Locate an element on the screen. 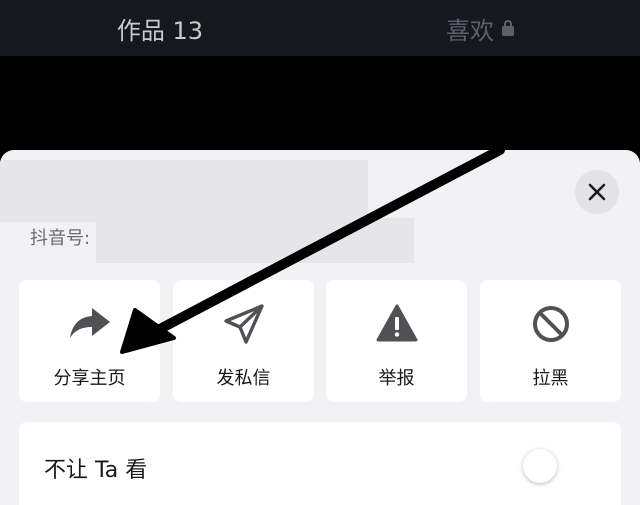 This screenshot has width=640, height=505. tab-works: 作品 13 is located at coordinates (160, 28).